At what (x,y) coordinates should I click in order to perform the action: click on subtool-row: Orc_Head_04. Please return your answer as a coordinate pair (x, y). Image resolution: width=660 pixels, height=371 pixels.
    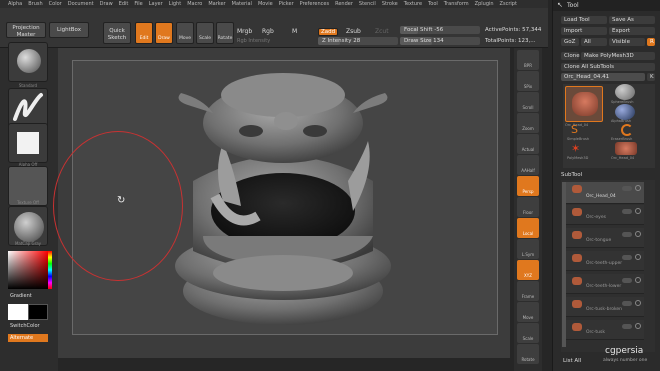
    Looking at the image, I should click on (605, 193).